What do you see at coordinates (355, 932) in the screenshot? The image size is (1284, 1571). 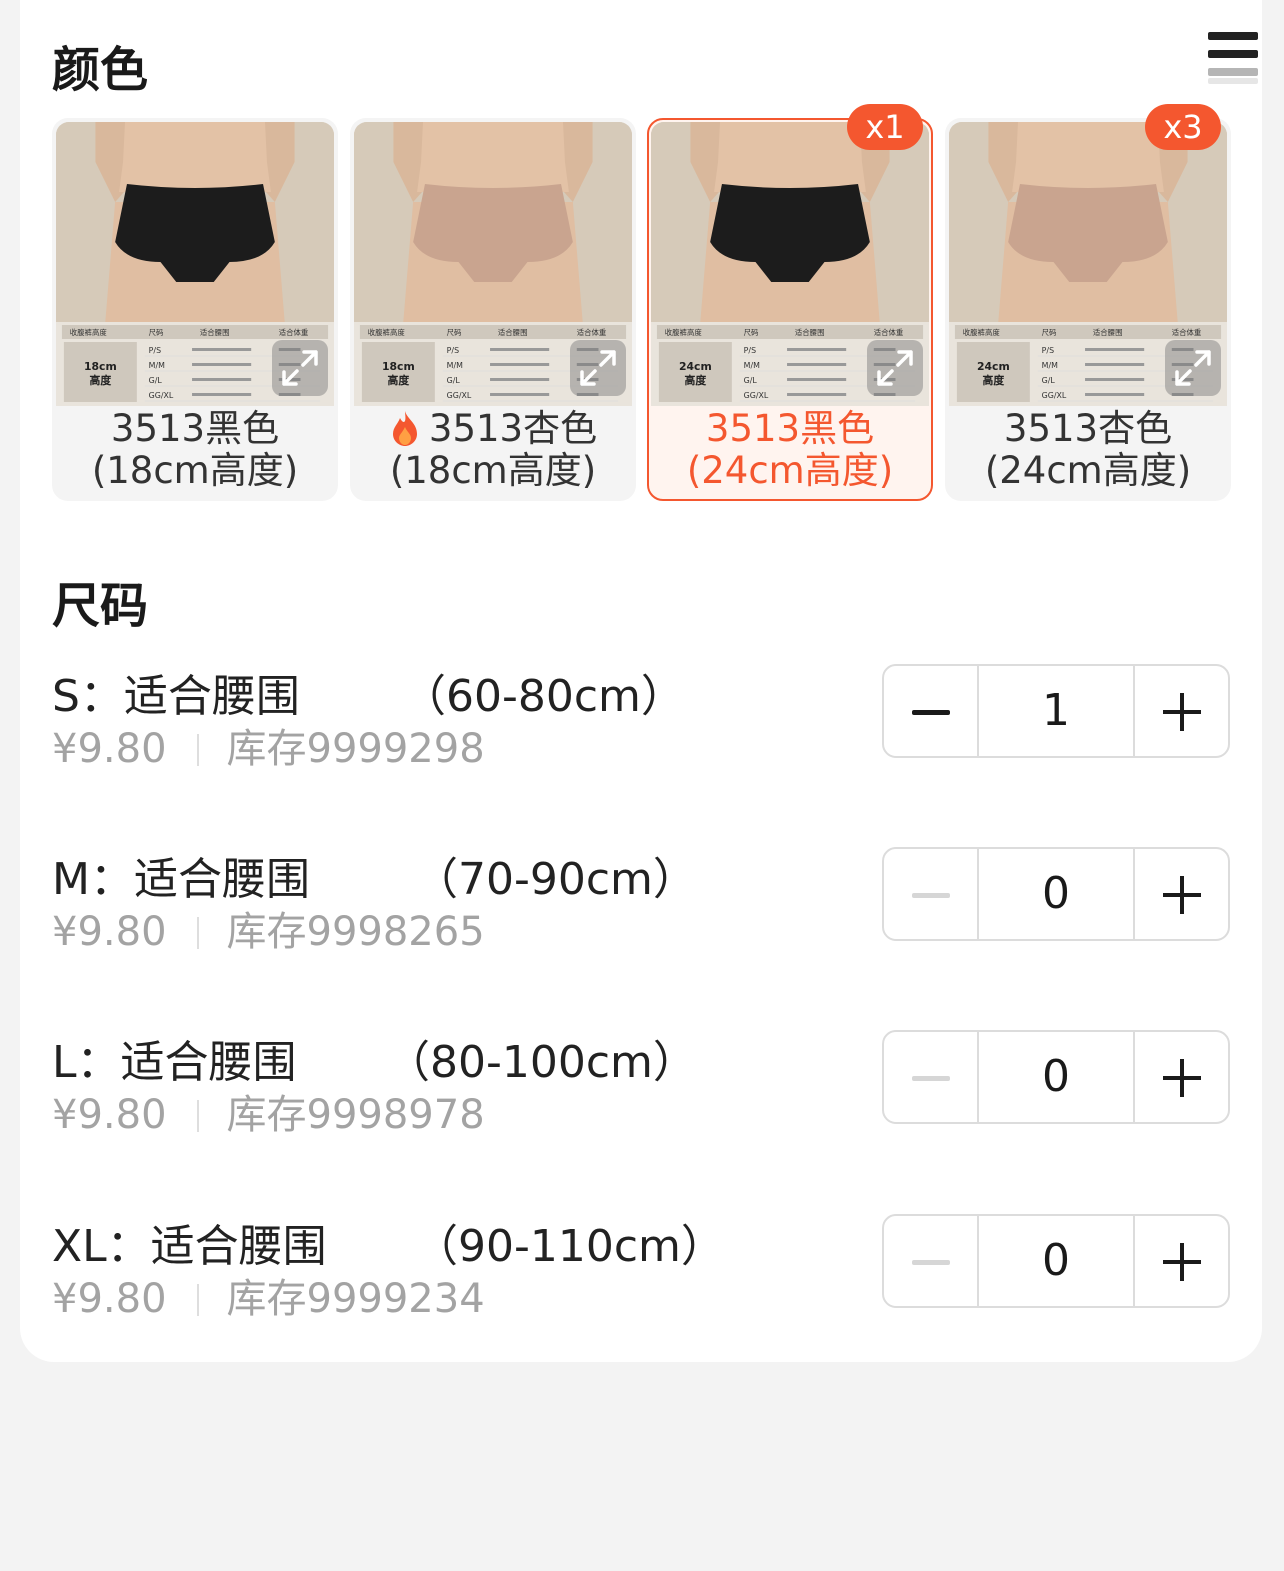 I see `stock-count: 库存9998265` at bounding box center [355, 932].